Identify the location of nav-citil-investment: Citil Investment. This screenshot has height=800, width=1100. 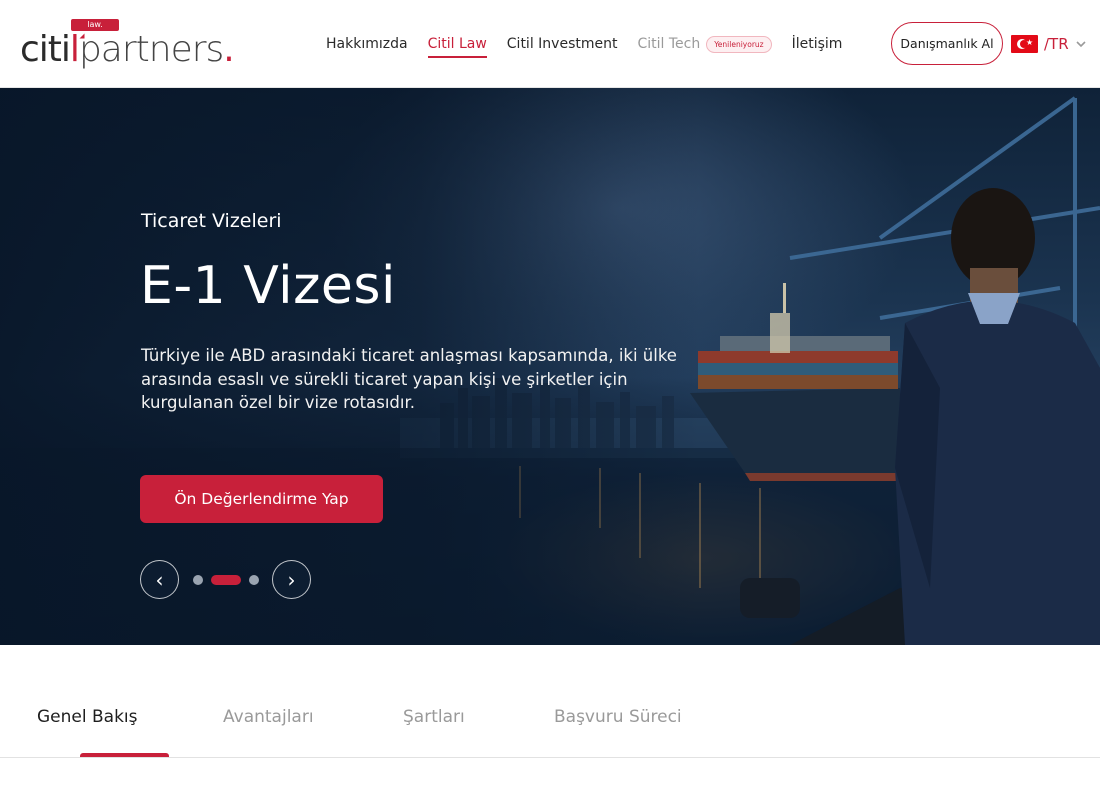
(562, 44).